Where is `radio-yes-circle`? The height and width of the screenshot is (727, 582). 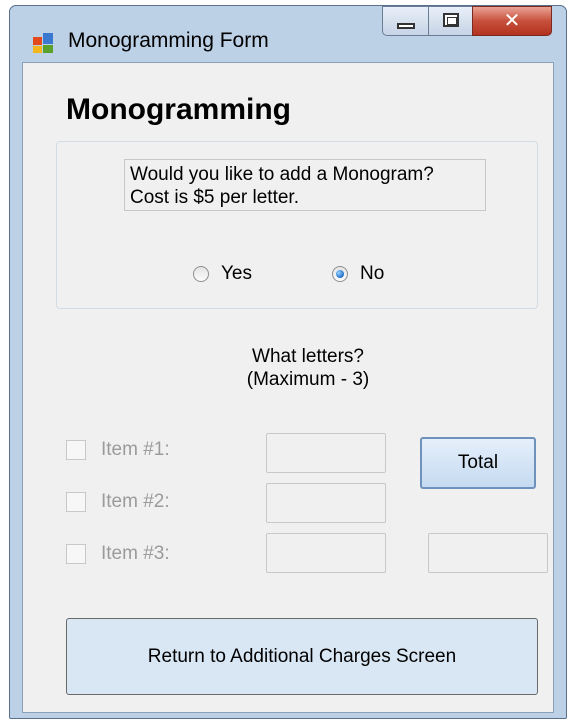
radio-yes-circle is located at coordinates (201, 274).